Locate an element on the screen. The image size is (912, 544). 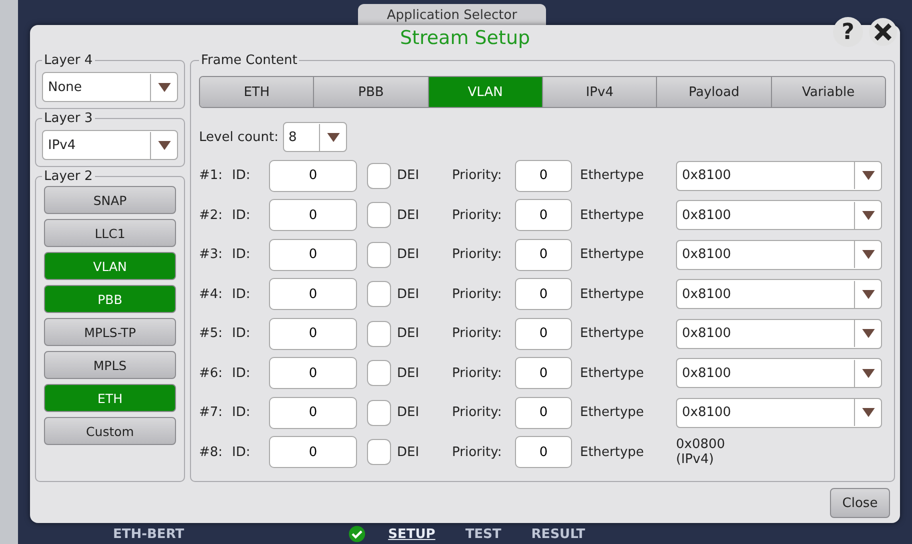
layer-toggle-button: MPLS is located at coordinates (110, 365).